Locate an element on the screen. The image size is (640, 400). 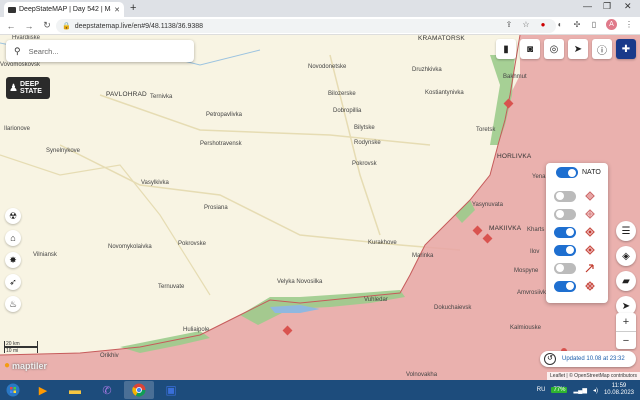
city-label: Velyka Novosilka is located at coordinates (300, 282).